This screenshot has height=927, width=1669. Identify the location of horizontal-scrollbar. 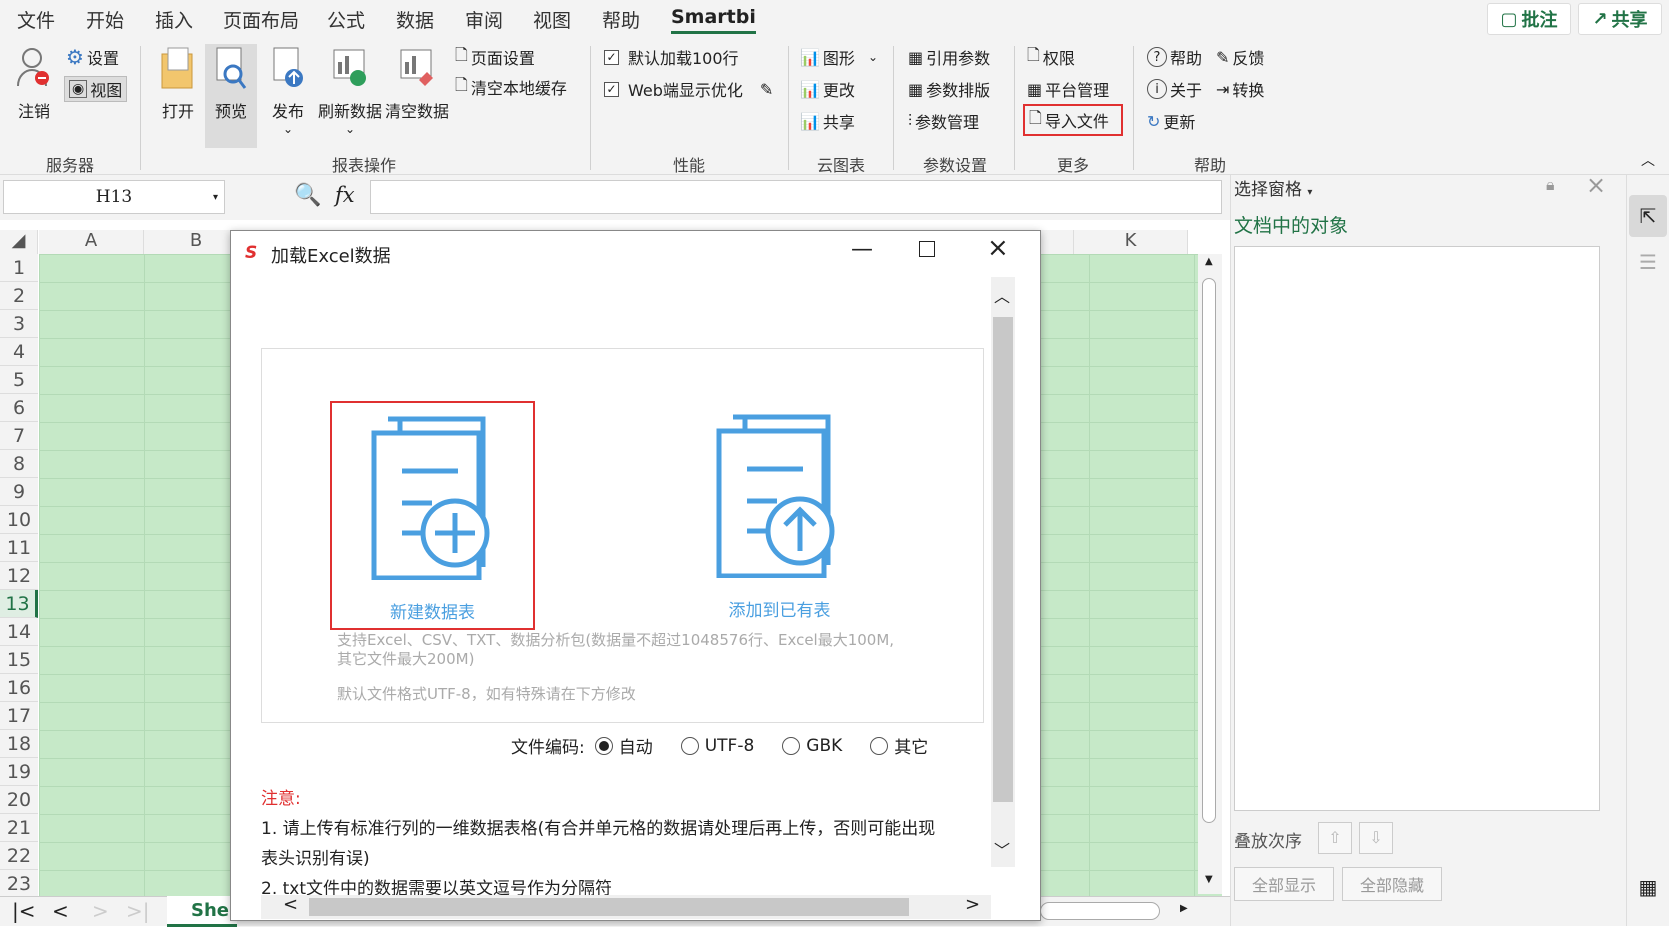
(1100, 911).